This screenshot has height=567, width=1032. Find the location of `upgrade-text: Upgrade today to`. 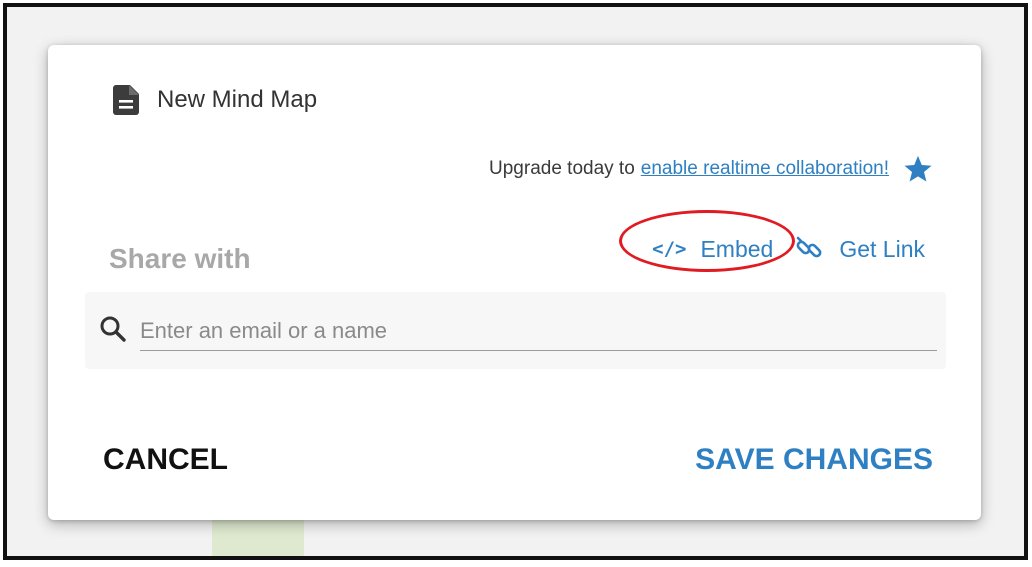

upgrade-text: Upgrade today to is located at coordinates (562, 168).